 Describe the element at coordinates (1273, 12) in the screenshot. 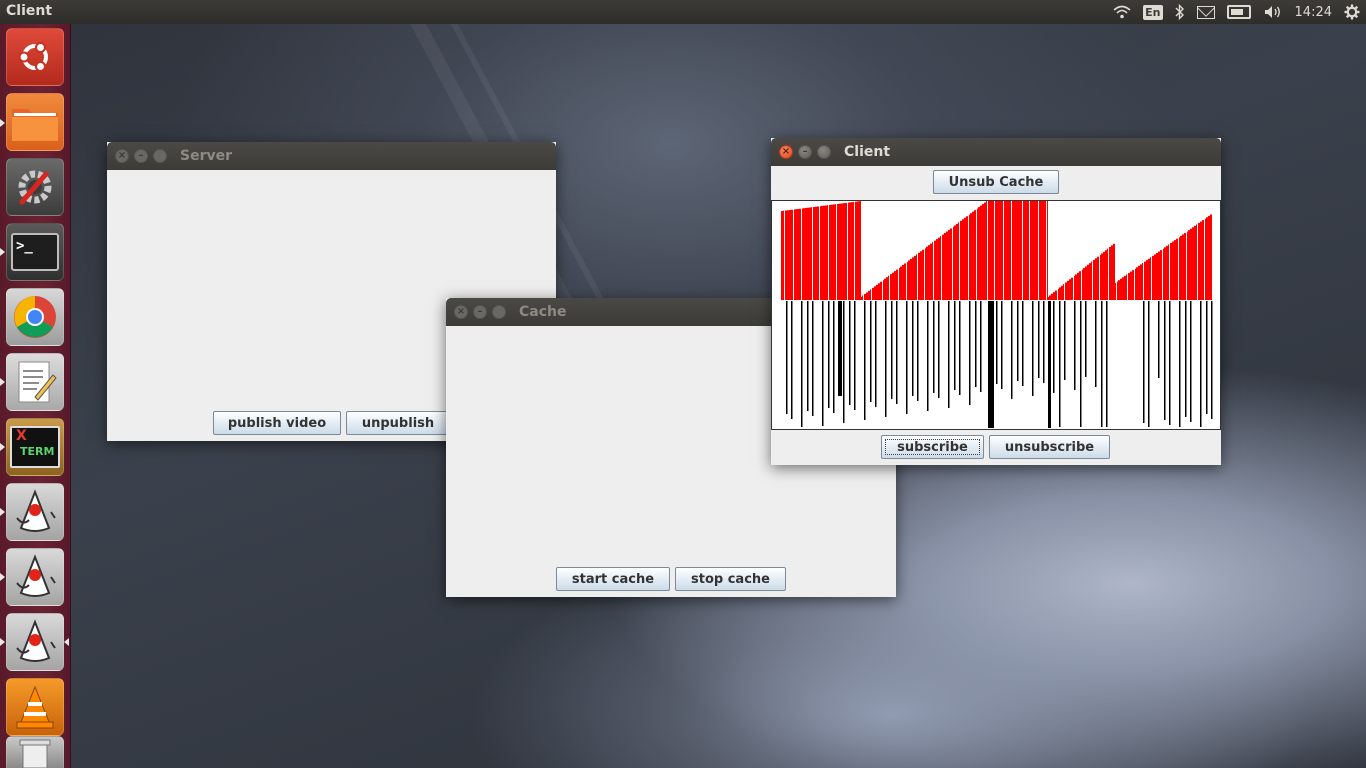

I see `volume-icon` at that location.